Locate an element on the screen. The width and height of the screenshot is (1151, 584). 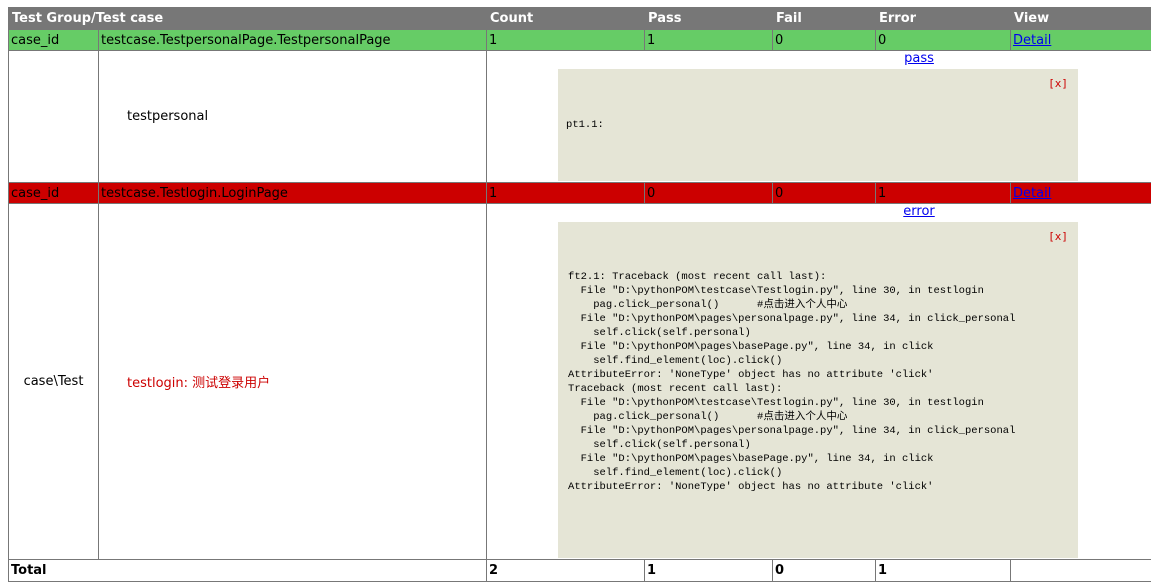
header-count: Count is located at coordinates (566, 18).